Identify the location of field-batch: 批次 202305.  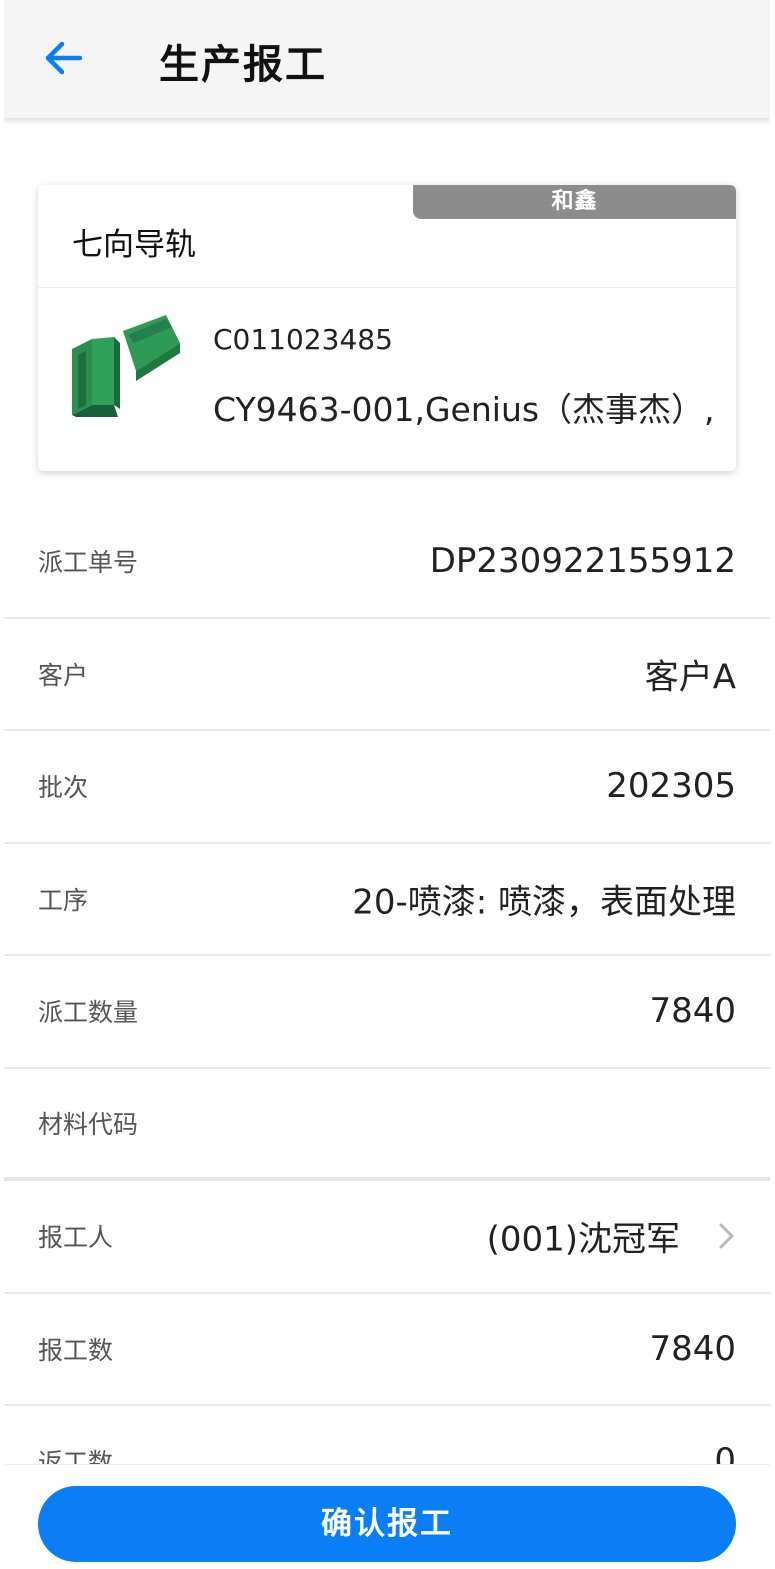
(387, 787).